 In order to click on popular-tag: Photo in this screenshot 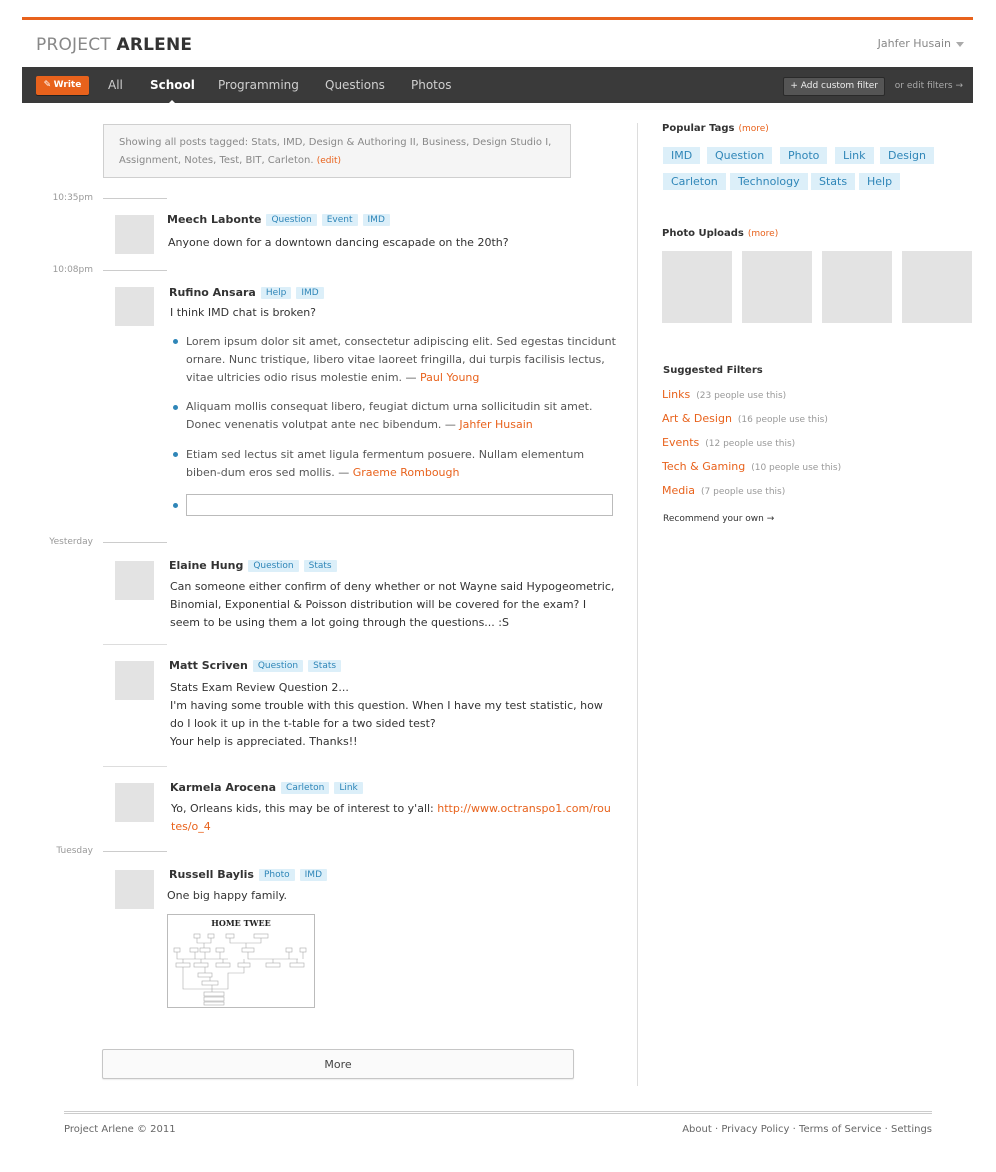, I will do `click(804, 155)`.